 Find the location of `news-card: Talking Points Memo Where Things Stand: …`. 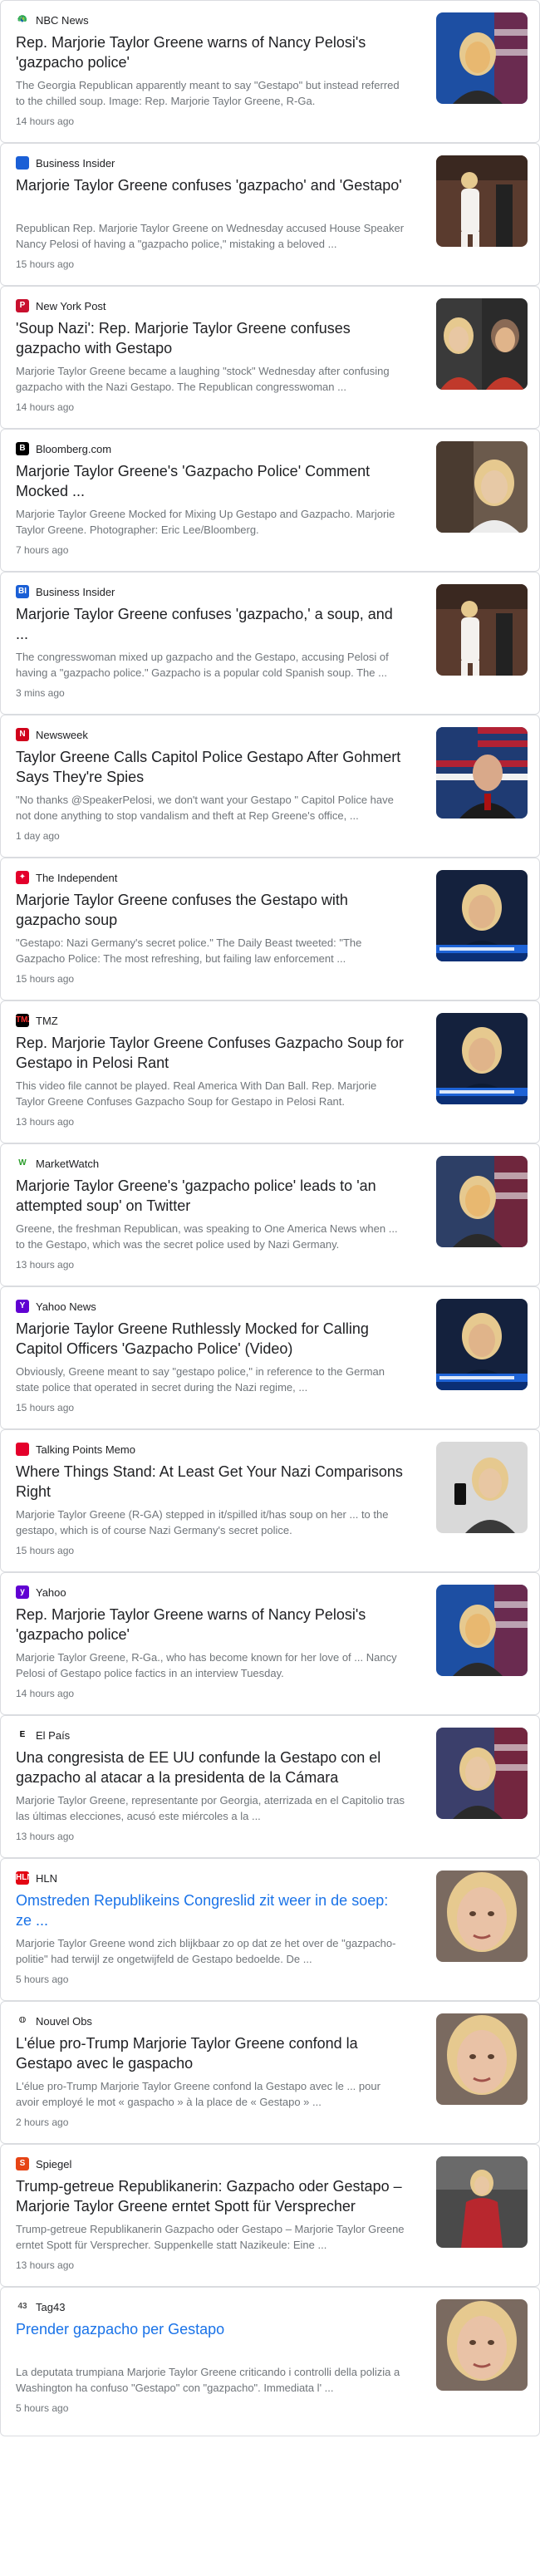

news-card: Talking Points Memo Where Things Stand: … is located at coordinates (270, 1500).